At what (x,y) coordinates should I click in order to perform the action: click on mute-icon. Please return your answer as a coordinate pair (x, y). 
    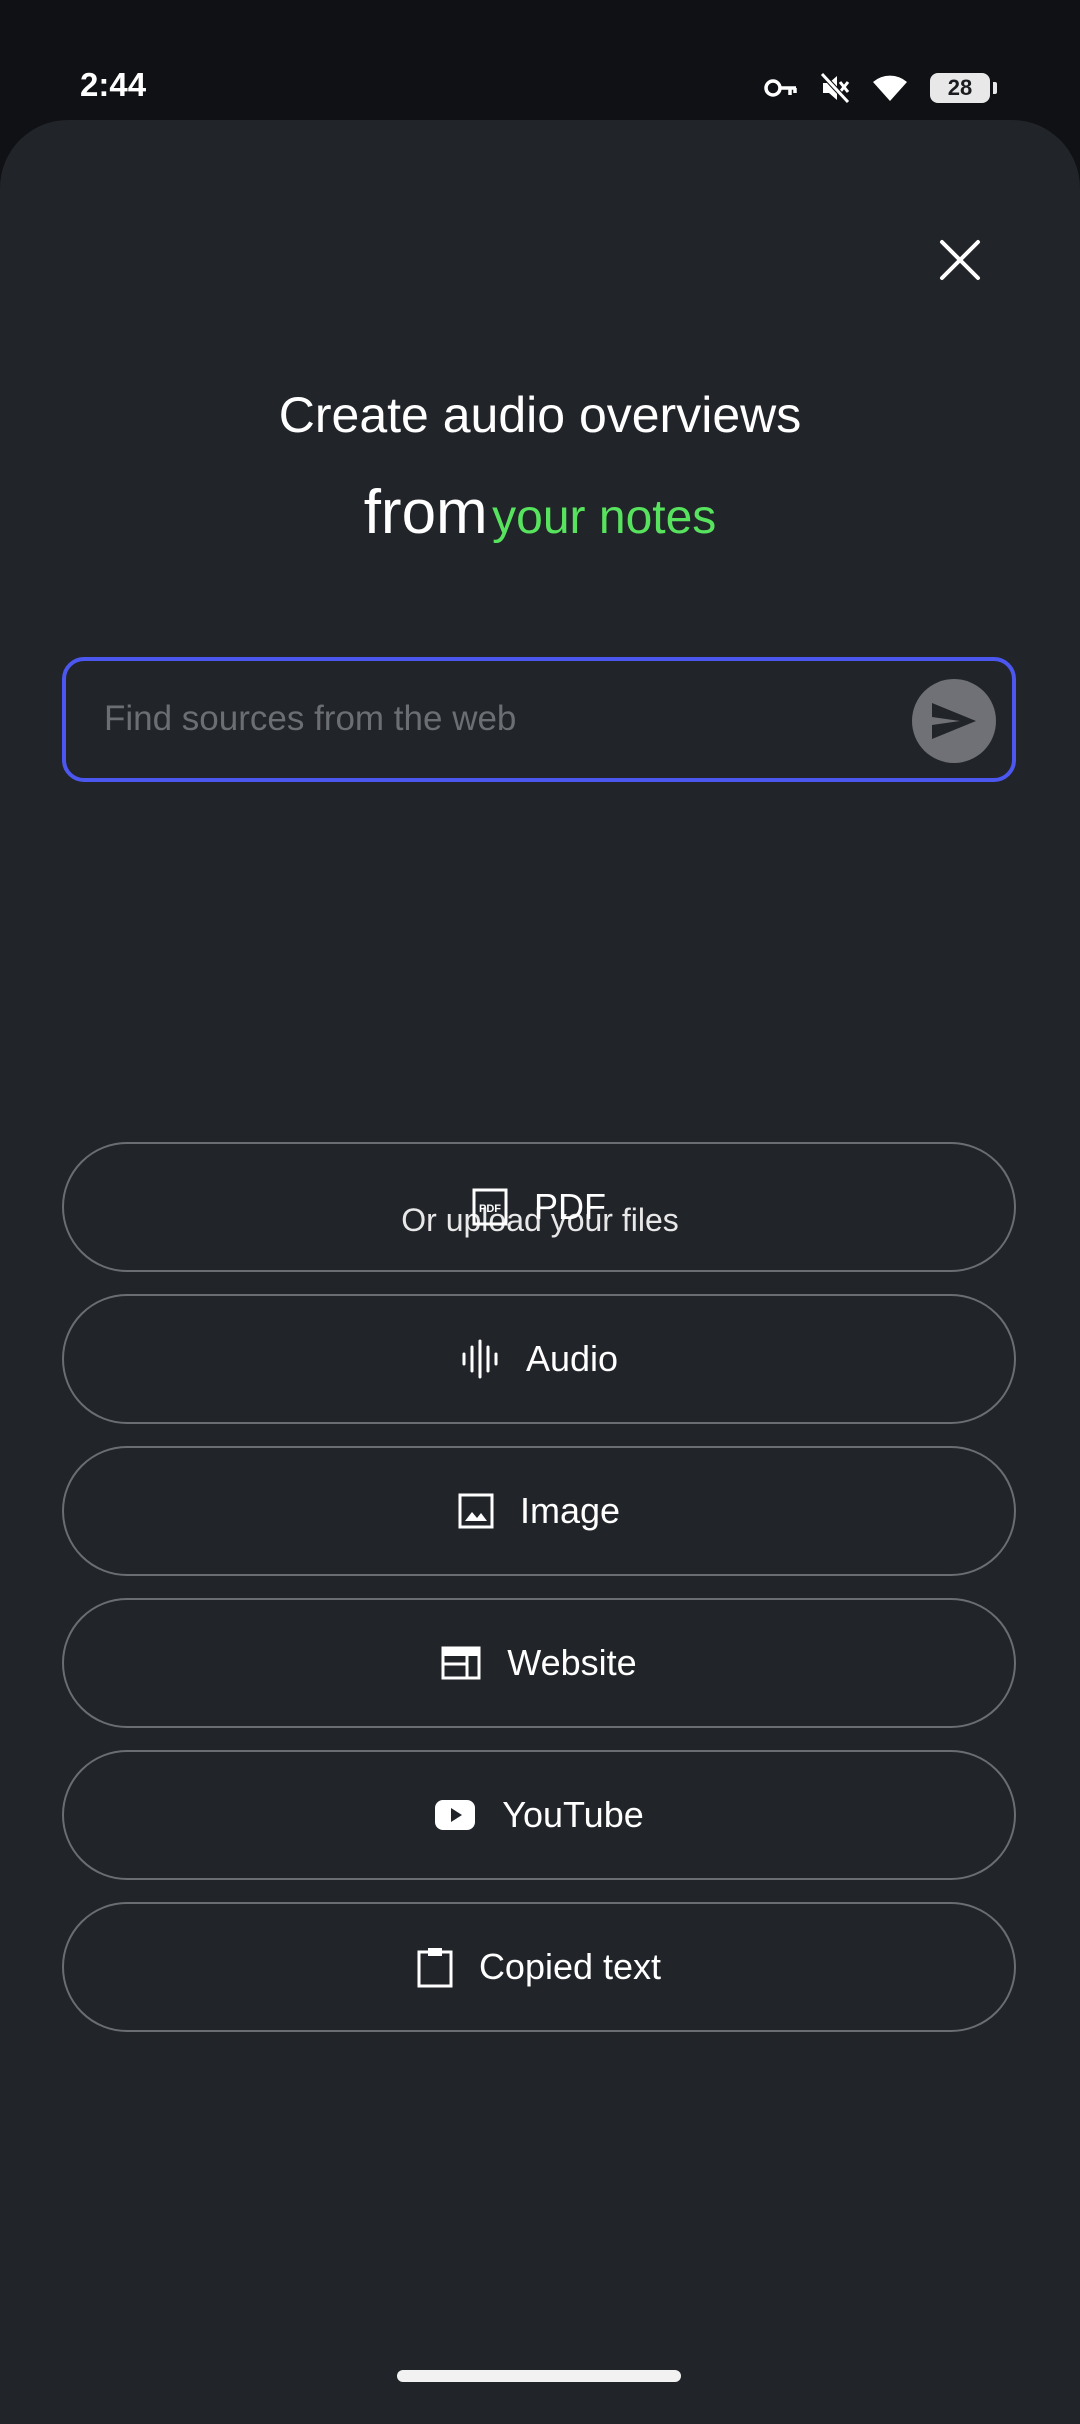
    Looking at the image, I should click on (835, 88).